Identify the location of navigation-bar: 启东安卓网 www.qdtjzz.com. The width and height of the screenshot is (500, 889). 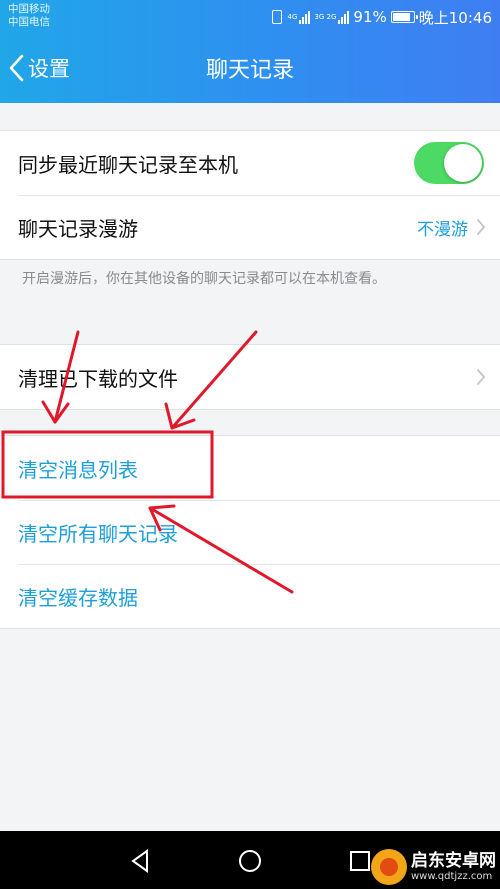
(250, 860).